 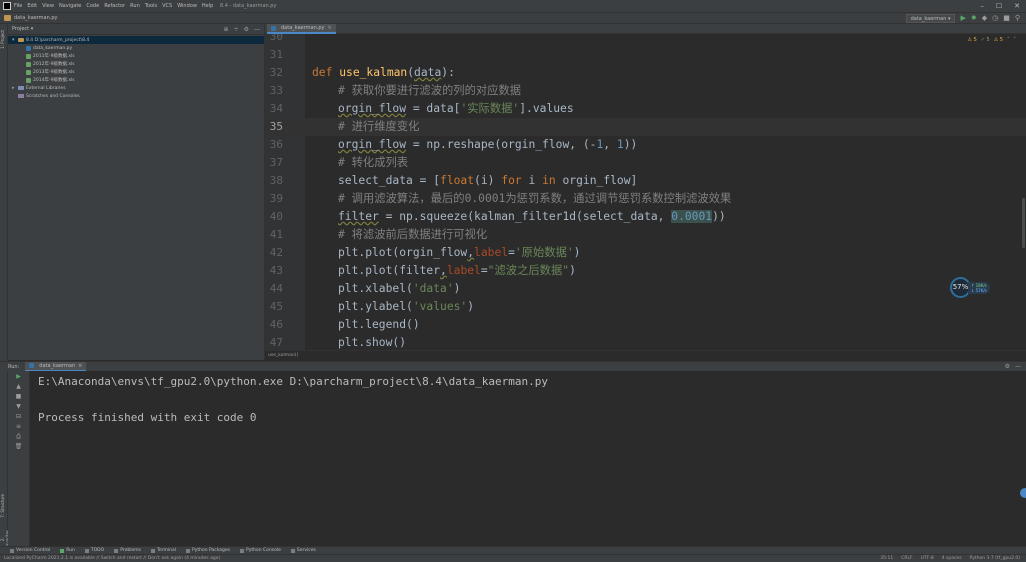 I want to click on project-panel-title: Project ▾, so click(x=22, y=29).